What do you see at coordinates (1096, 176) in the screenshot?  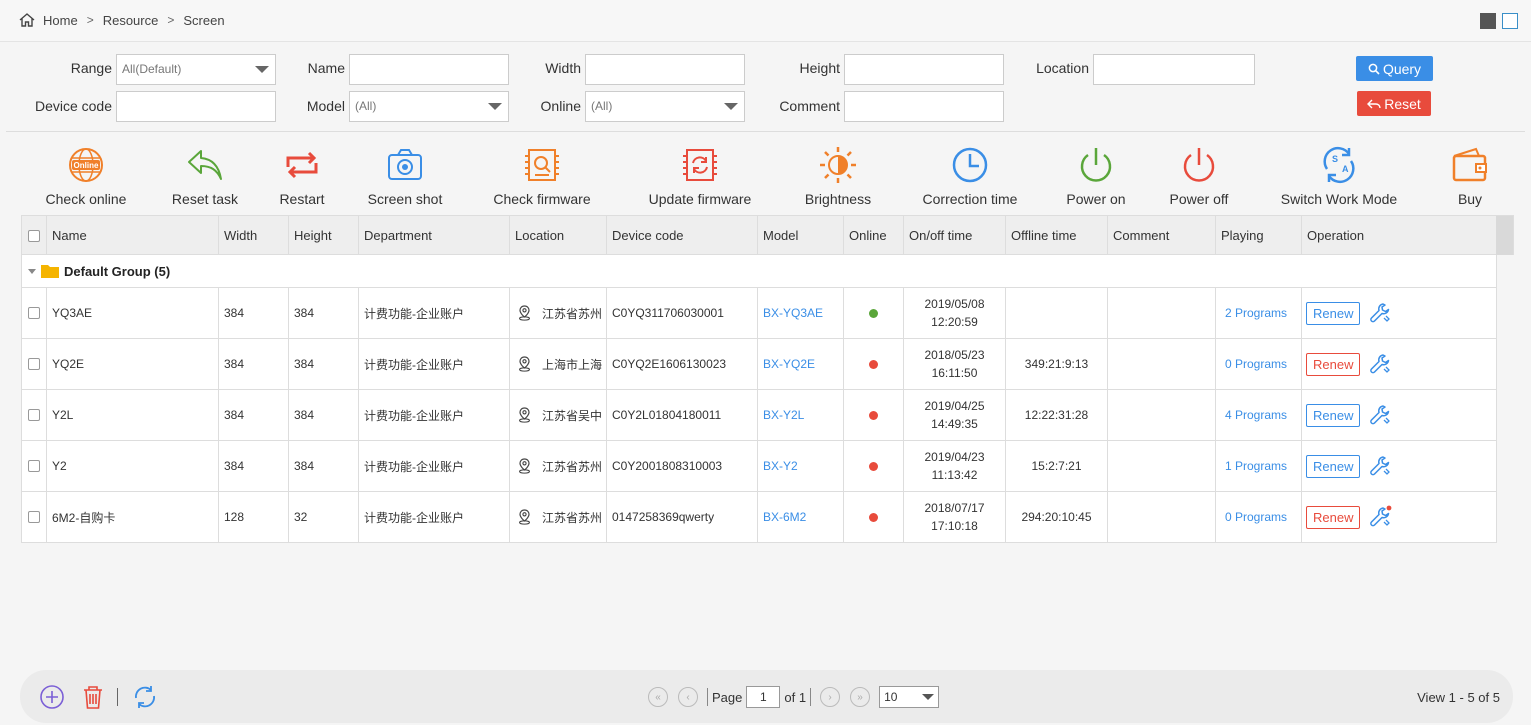 I see `power-on-button: Power on` at bounding box center [1096, 176].